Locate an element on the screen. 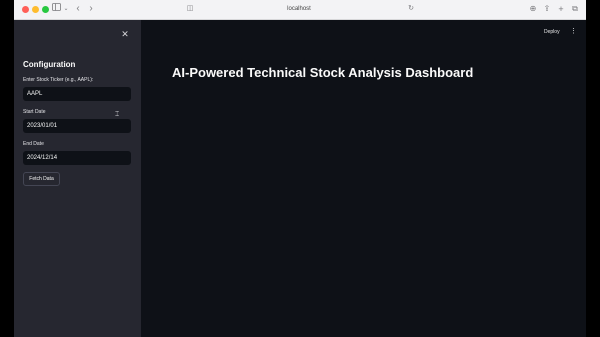  browser-toolbar: ⌄ ‹ › ◫ localhost ↻ ⊕ ⇪ + ⧉ is located at coordinates (300, 10).